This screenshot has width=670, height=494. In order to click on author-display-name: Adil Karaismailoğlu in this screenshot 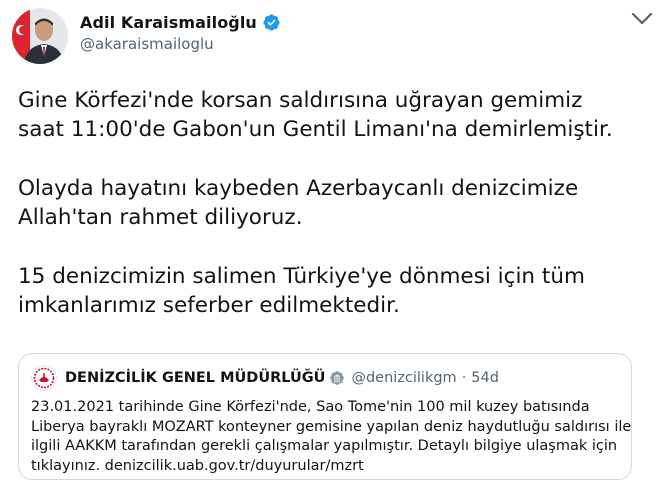, I will do `click(168, 22)`.